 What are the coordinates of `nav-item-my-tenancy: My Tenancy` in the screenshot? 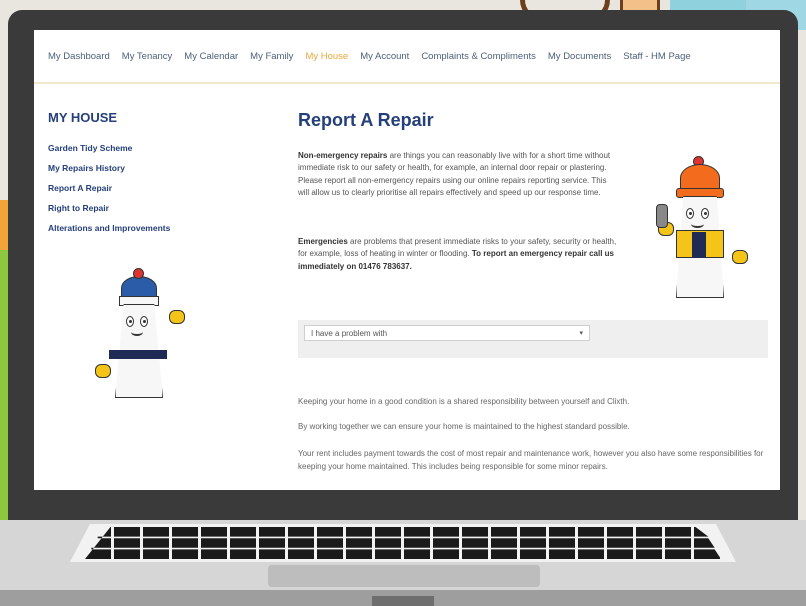 It's located at (147, 56).